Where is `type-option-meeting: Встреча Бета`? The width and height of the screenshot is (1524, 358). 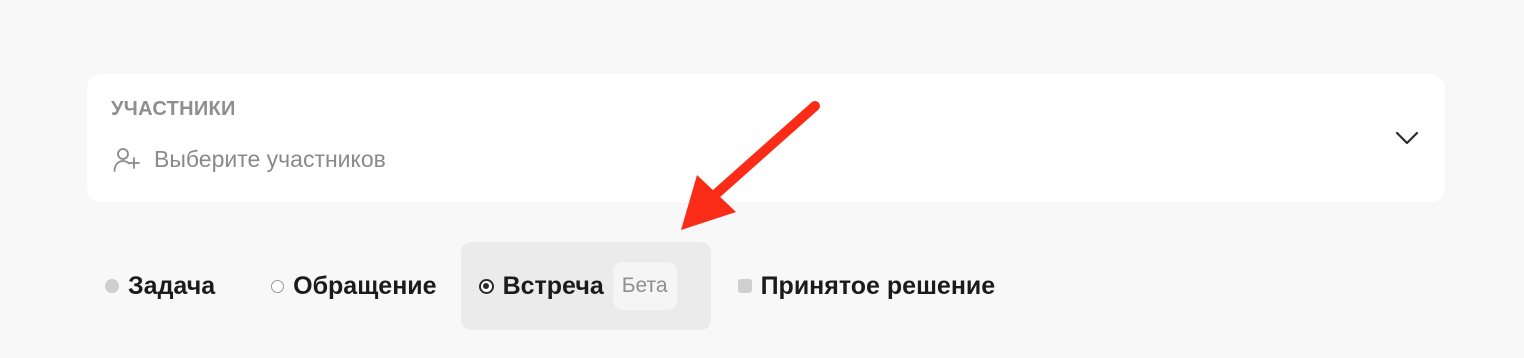
type-option-meeting: Встреча Бета is located at coordinates (585, 286).